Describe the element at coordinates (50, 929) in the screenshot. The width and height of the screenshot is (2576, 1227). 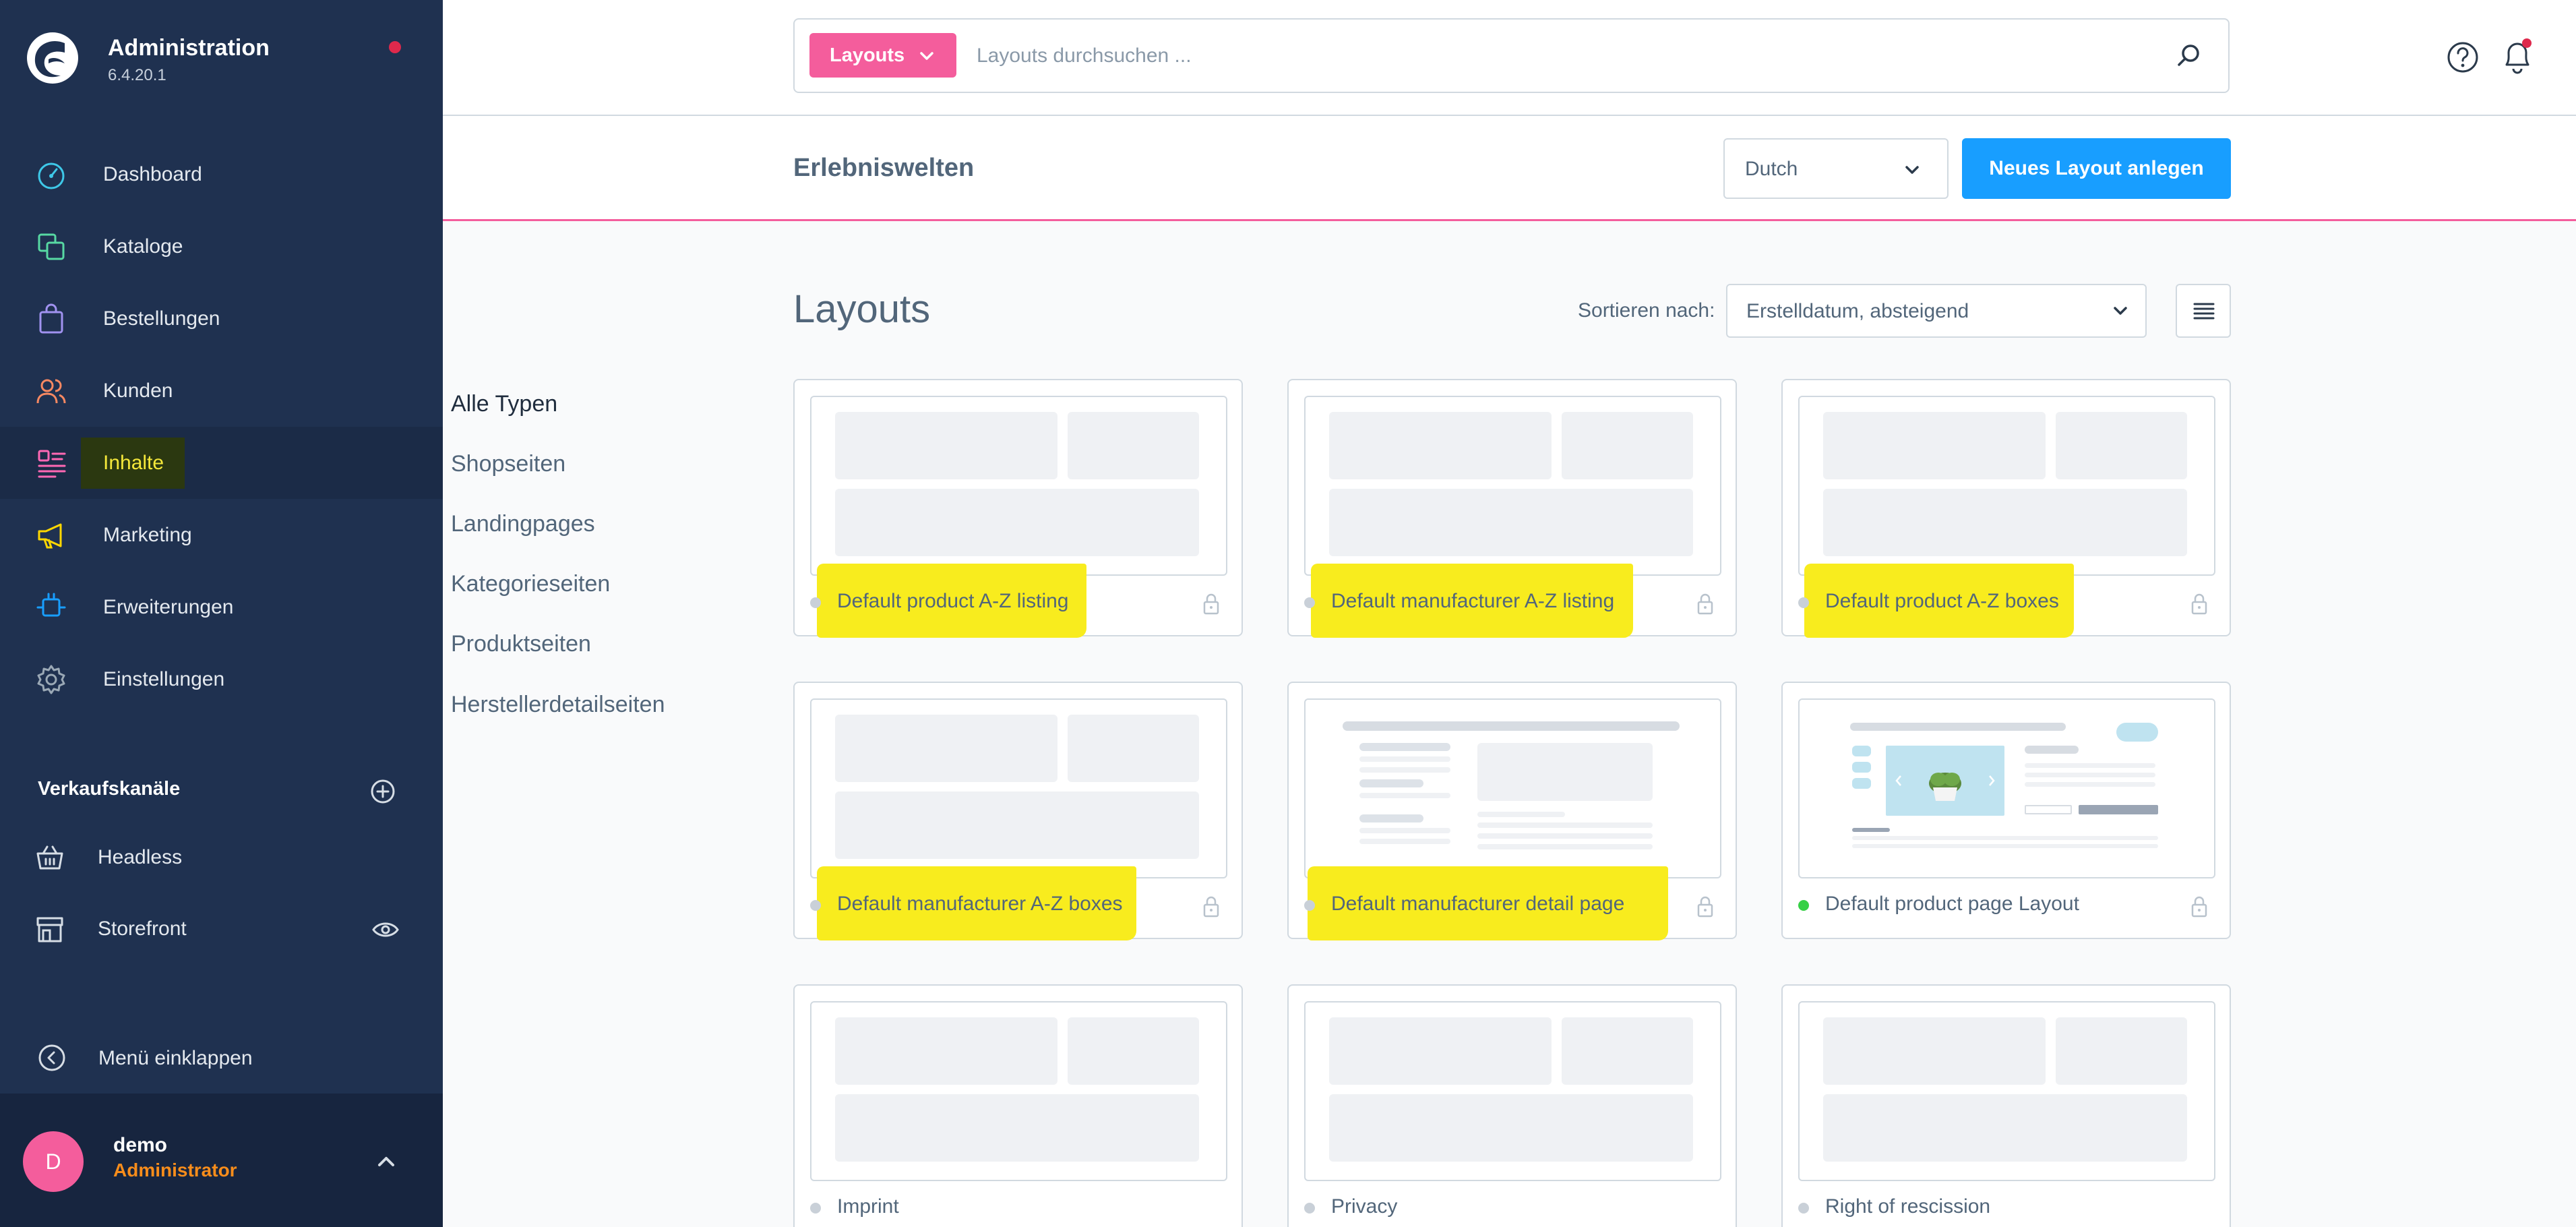
I see `storefront-icon` at that location.